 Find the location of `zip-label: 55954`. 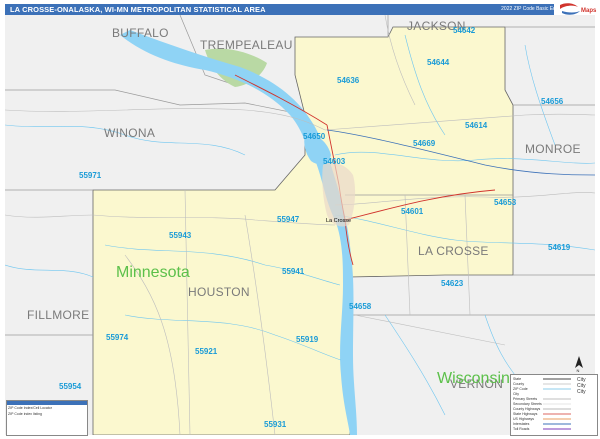

zip-label: 55954 is located at coordinates (70, 386).